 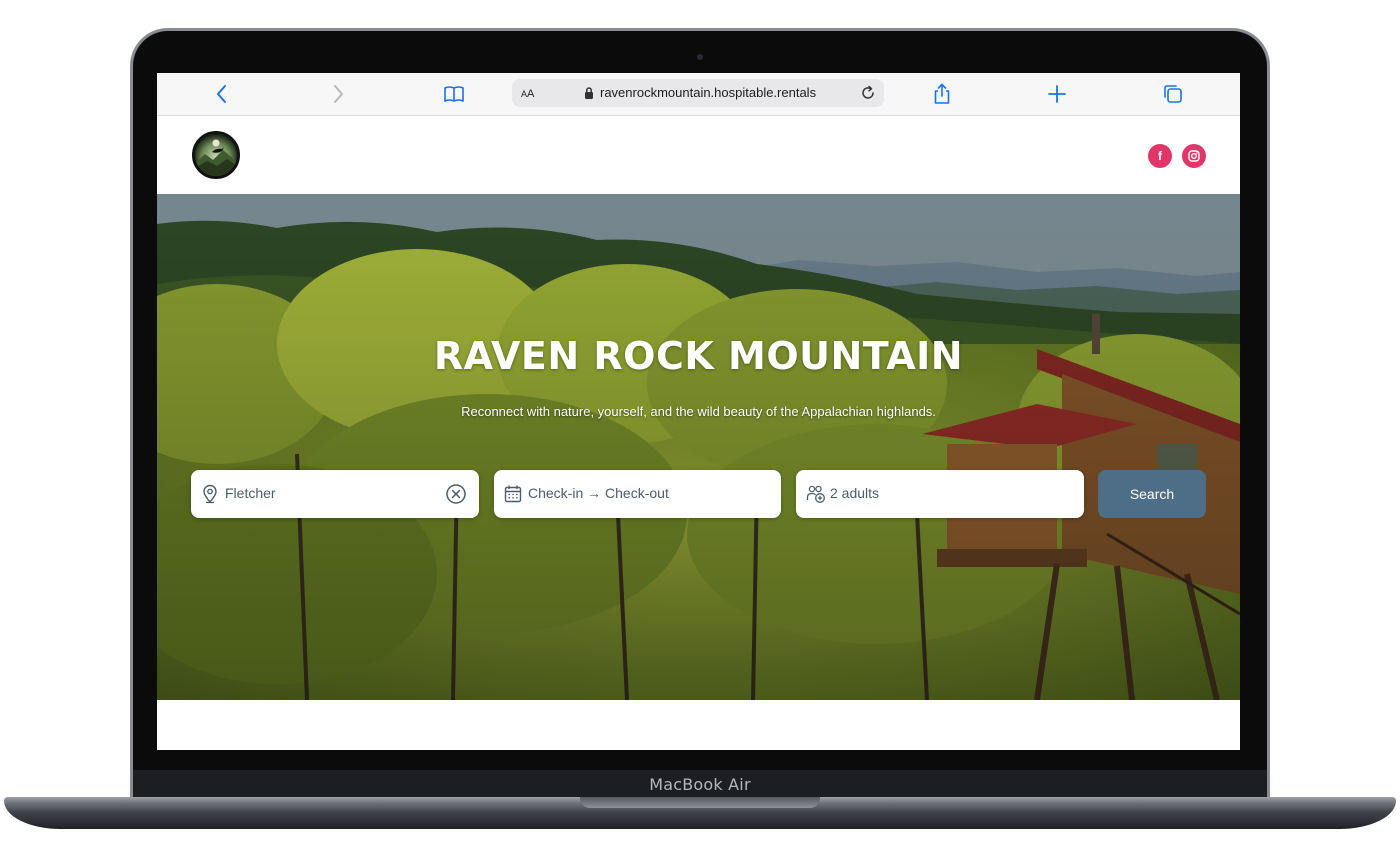 I want to click on device-label: MacBook Air, so click(x=700, y=784).